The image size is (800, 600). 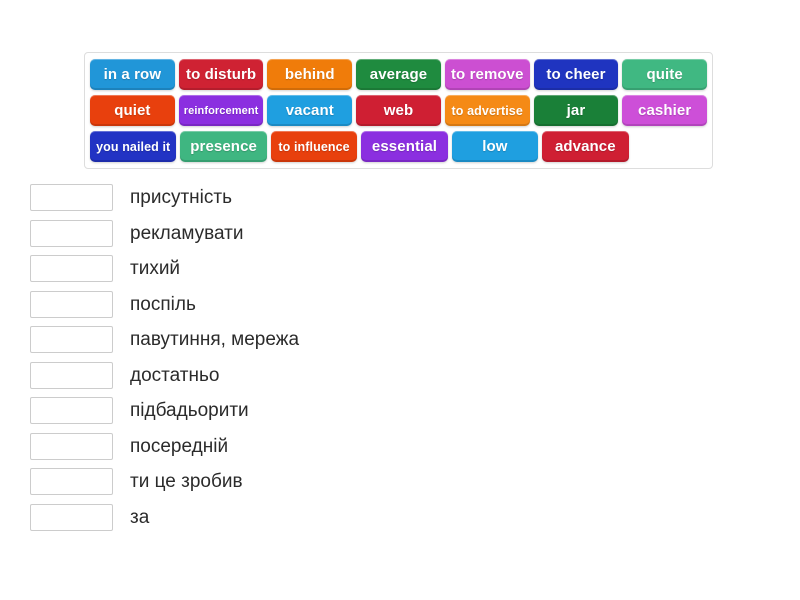 What do you see at coordinates (132, 74) in the screenshot?
I see `word-tile: in a row` at bounding box center [132, 74].